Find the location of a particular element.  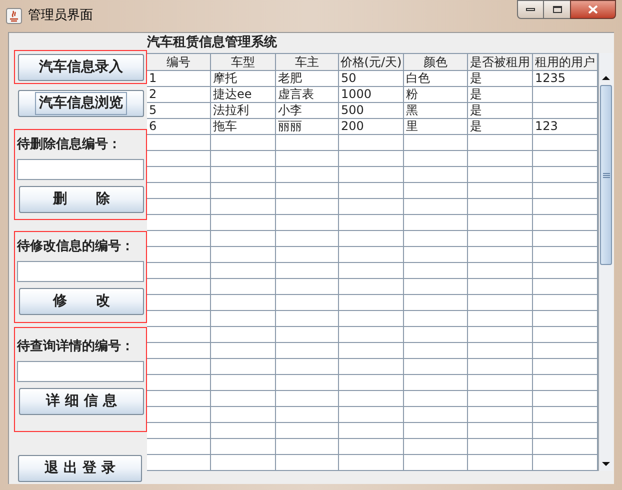

field-label: 待查询详情的编号： is located at coordinates (76, 347).